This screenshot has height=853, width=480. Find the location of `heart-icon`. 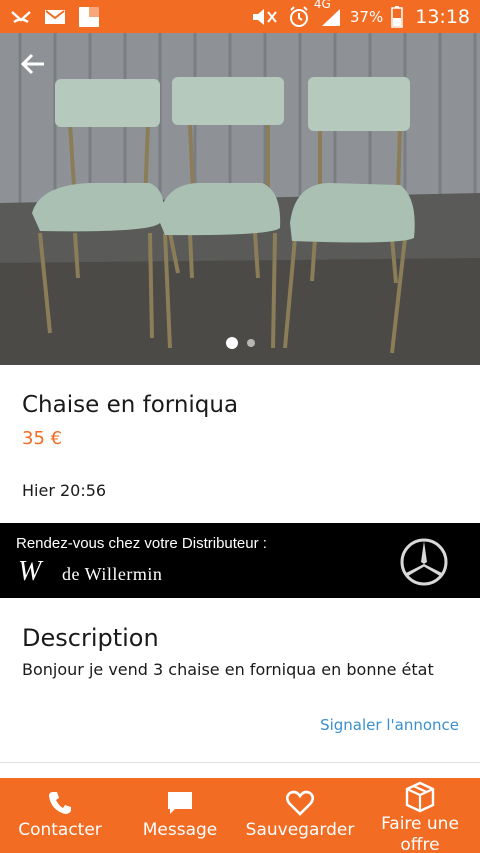

heart-icon is located at coordinates (300, 803).